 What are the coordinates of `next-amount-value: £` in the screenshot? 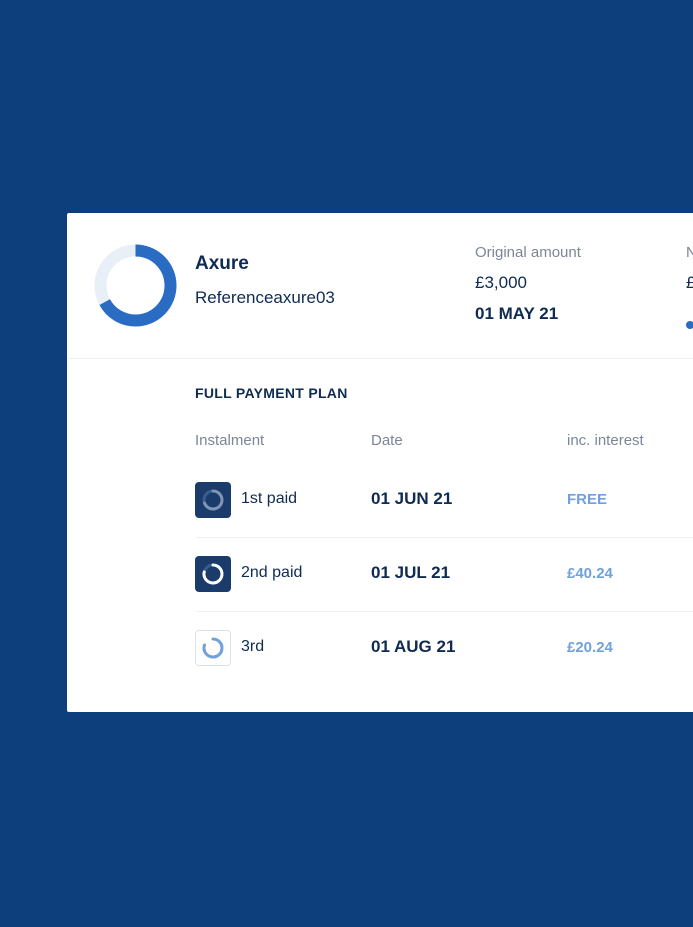 It's located at (689, 282).